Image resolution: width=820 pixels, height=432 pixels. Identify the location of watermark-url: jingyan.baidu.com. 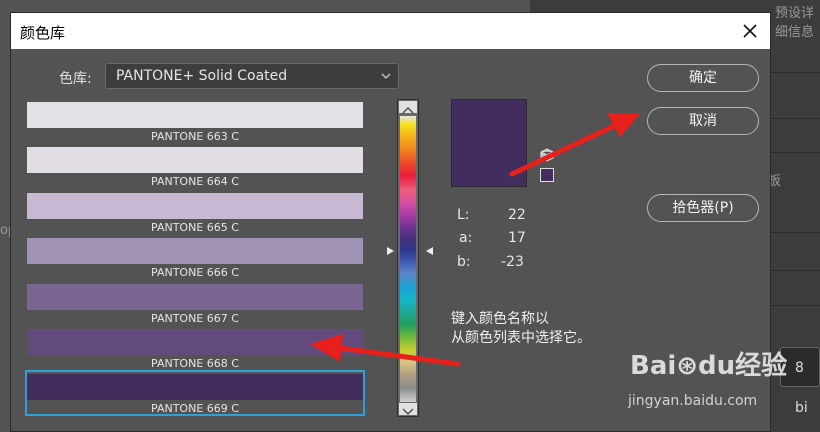
(693, 401).